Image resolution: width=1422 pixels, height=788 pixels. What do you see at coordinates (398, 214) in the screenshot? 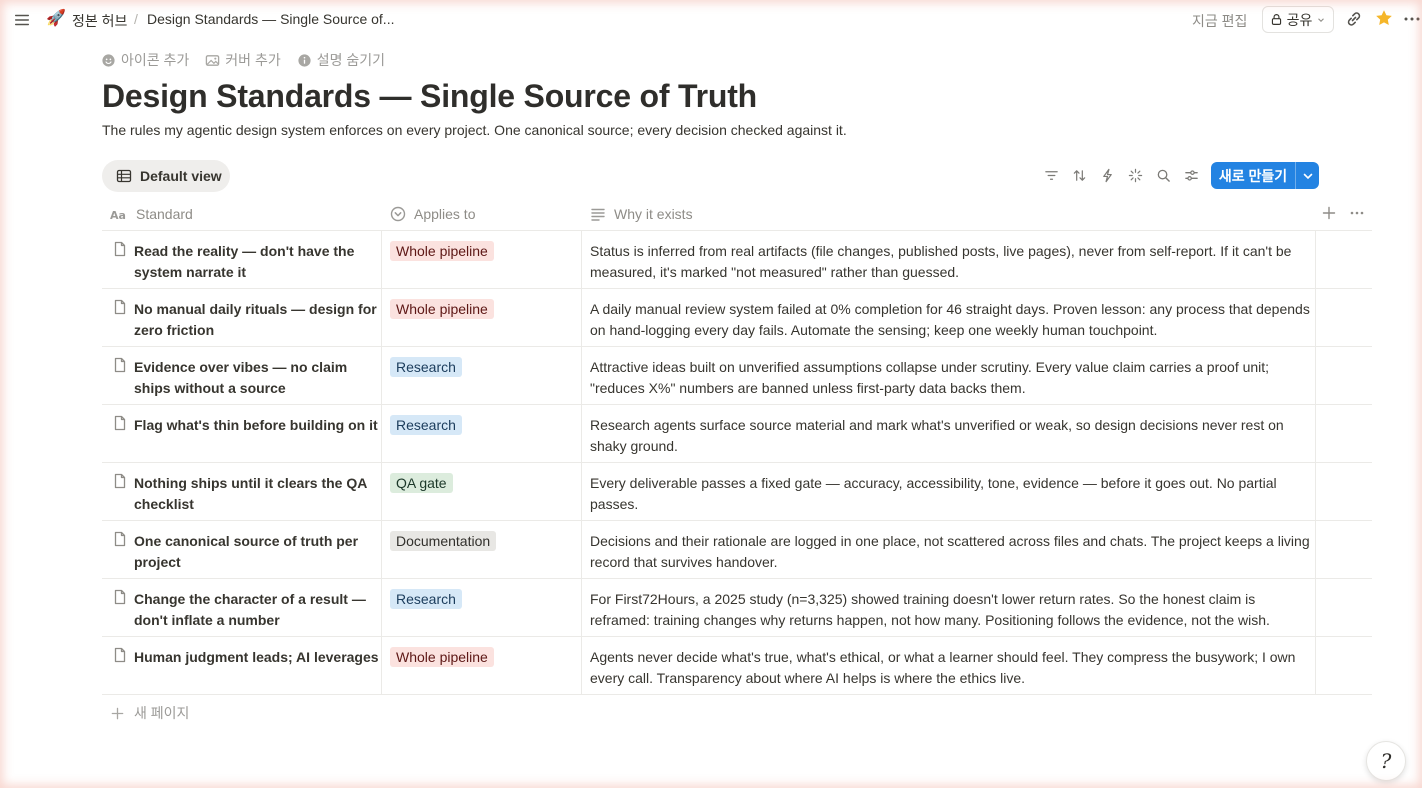
I see `select-property-icon` at bounding box center [398, 214].